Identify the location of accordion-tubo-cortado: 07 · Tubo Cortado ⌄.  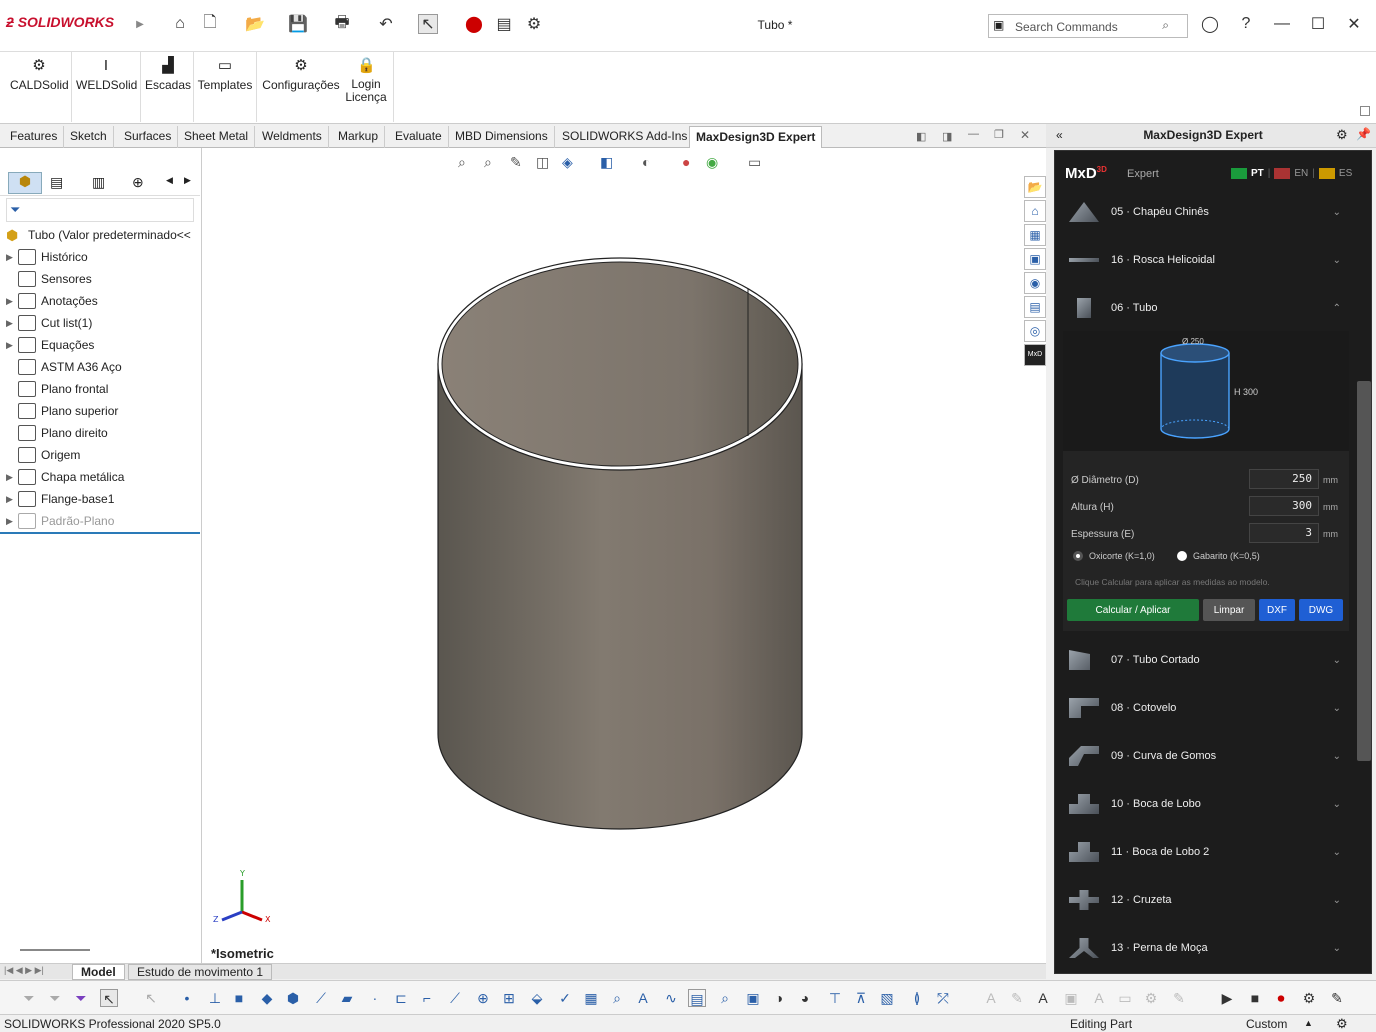
(1208, 660).